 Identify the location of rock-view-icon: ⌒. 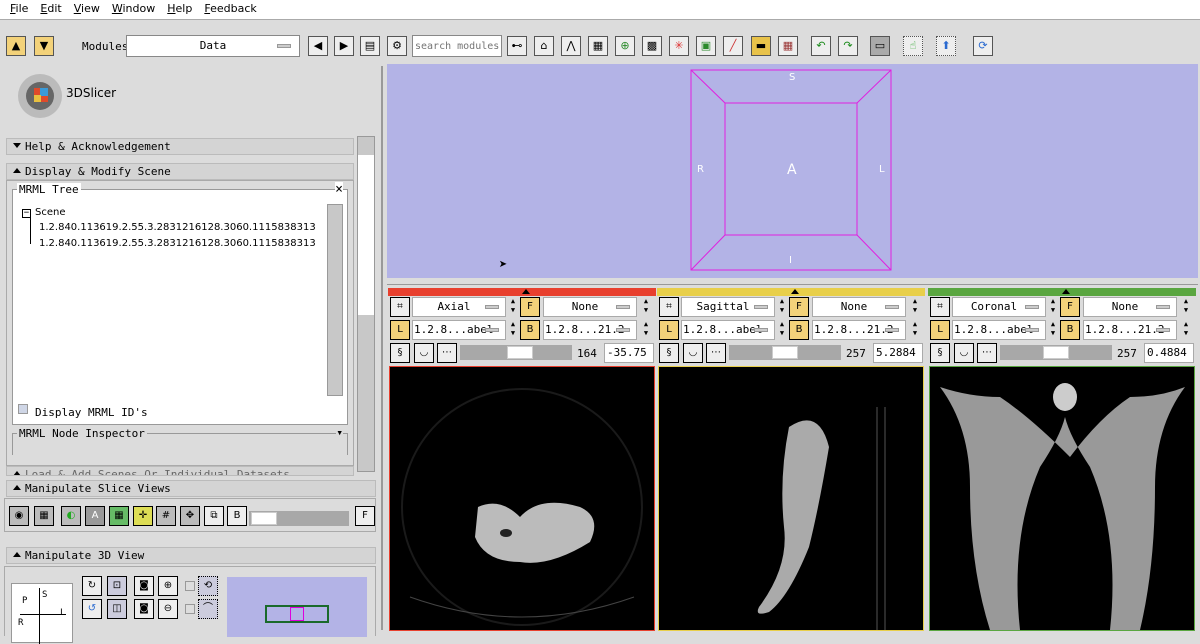
(208, 609).